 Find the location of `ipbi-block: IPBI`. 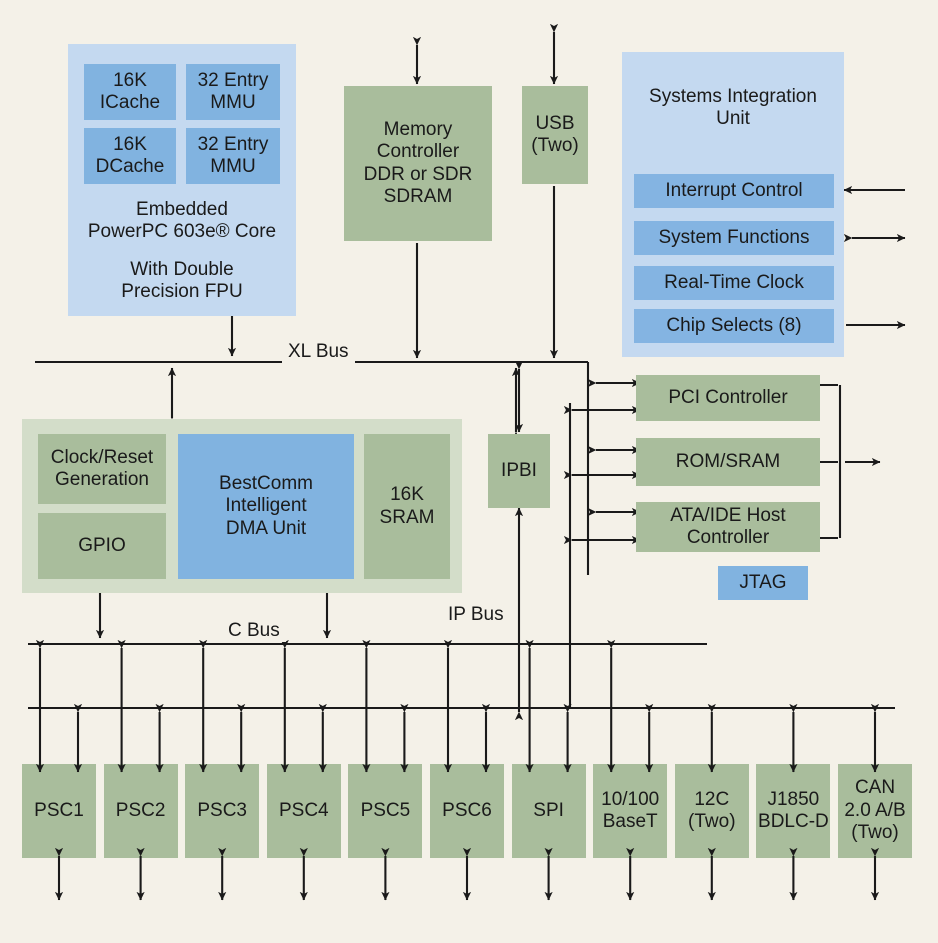

ipbi-block: IPBI is located at coordinates (519, 471).